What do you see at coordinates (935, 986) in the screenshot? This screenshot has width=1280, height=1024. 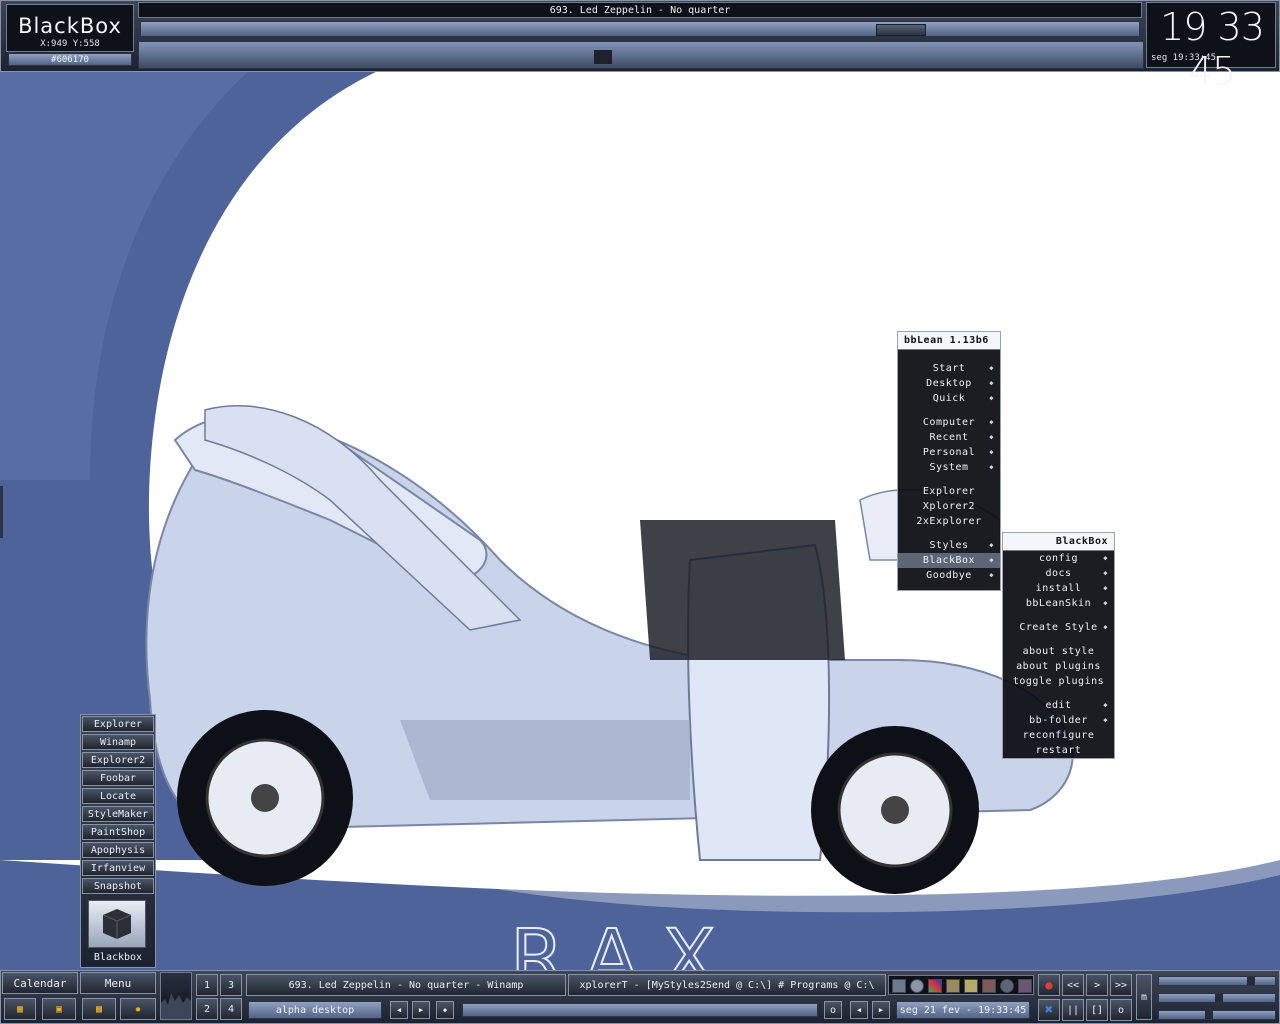 I see `tray-paint-icon` at bounding box center [935, 986].